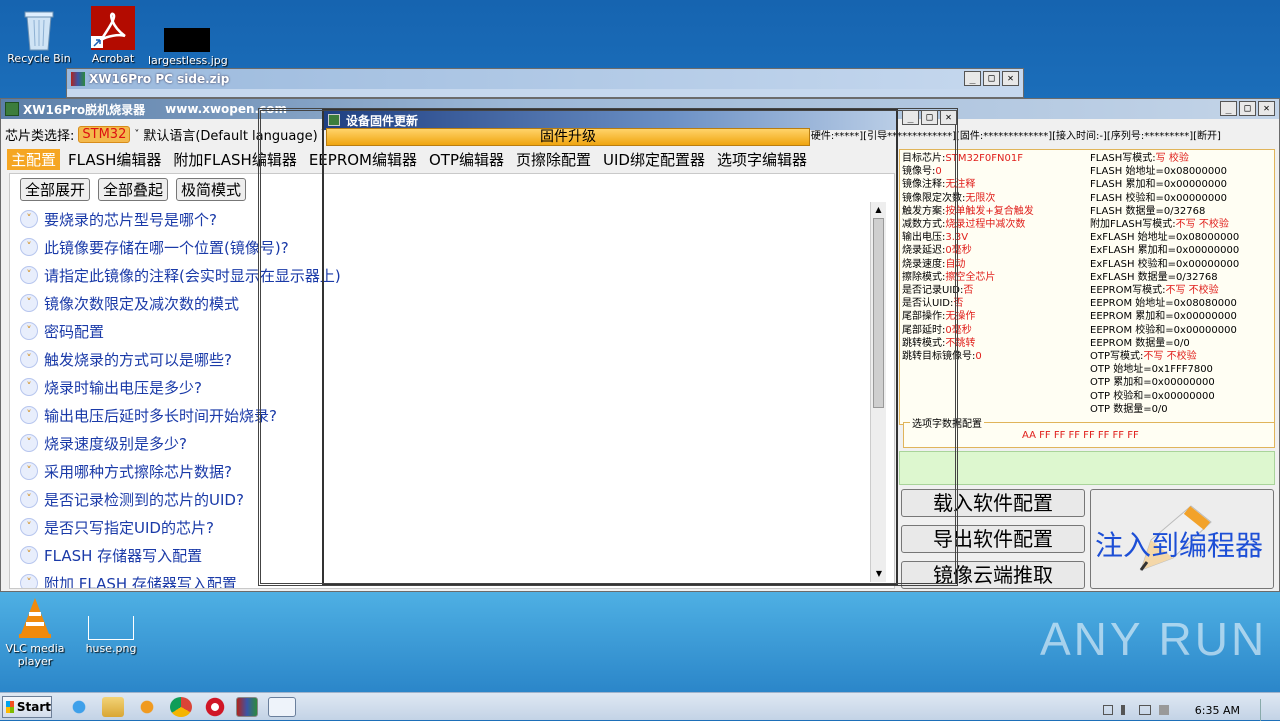 This screenshot has width=1280, height=721. I want to click on info-row: 擦除模式:擦空全芯片, so click(968, 277).